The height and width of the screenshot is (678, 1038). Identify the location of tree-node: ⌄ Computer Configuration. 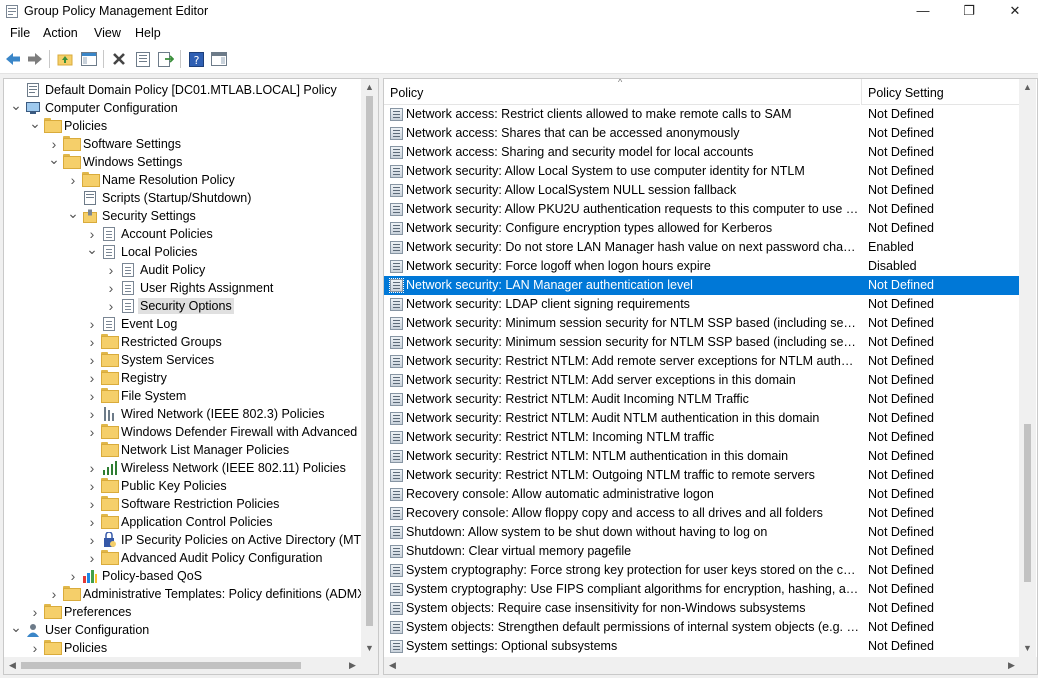
(182, 107).